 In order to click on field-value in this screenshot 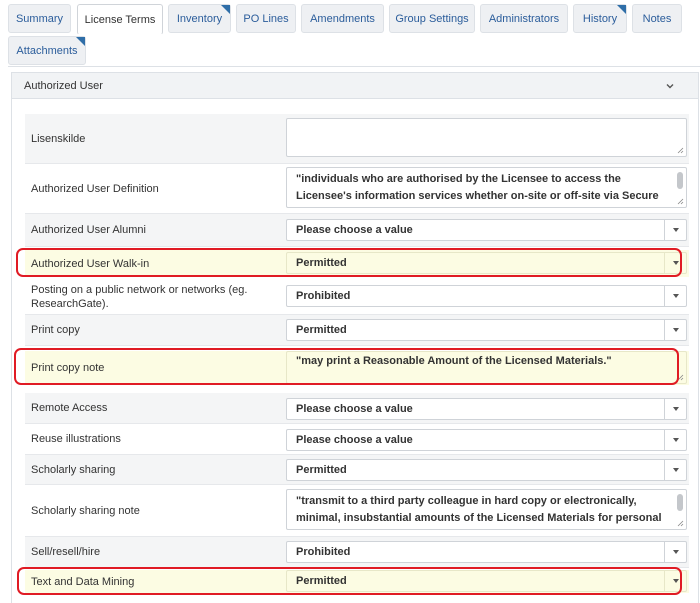, I will do `click(483, 138)`.